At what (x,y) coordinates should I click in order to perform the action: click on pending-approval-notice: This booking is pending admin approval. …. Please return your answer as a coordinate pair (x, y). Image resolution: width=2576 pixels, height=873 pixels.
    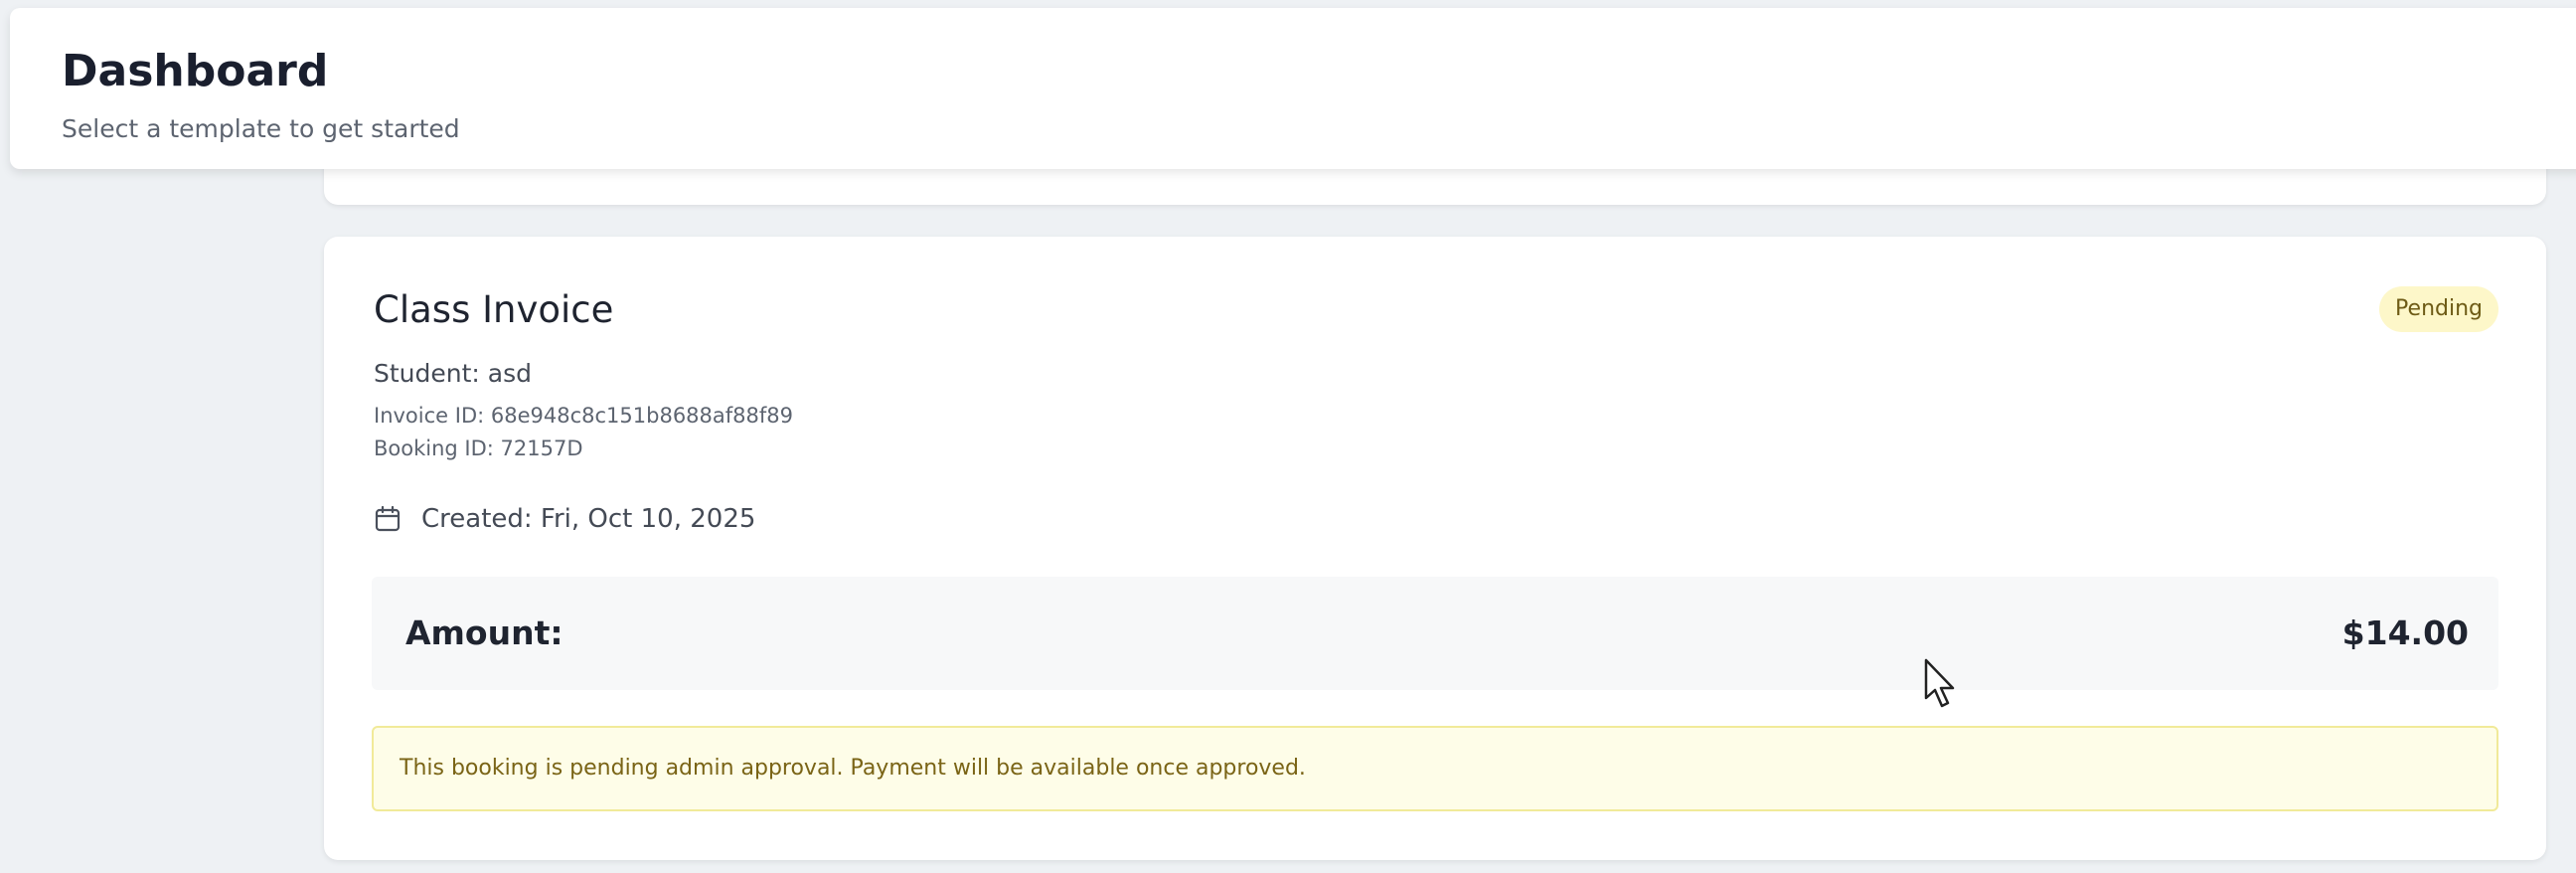
    Looking at the image, I should click on (1435, 768).